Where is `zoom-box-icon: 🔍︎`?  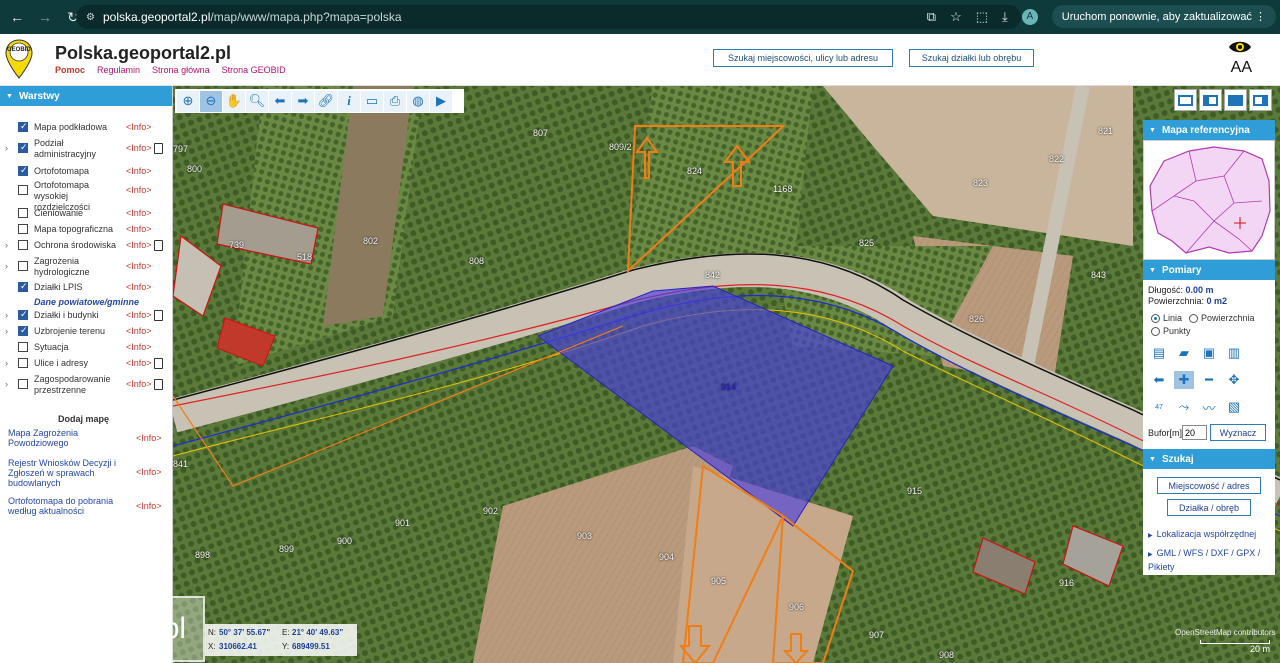 zoom-box-icon: 🔍︎ is located at coordinates (257, 101).